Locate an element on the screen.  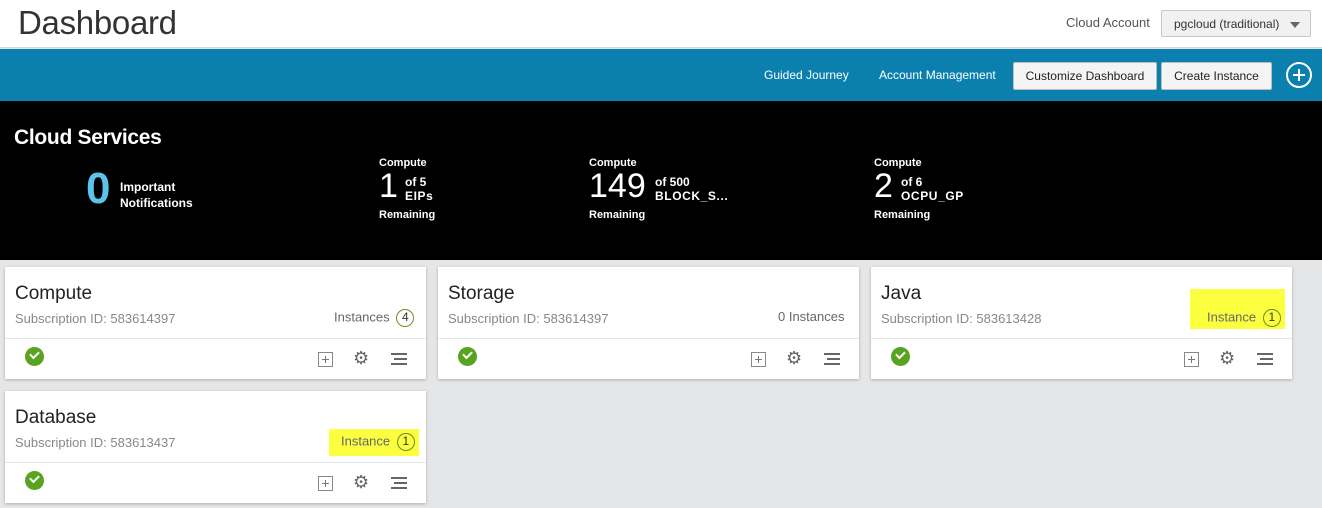
banner-title: Cloud Services is located at coordinates (88, 137).